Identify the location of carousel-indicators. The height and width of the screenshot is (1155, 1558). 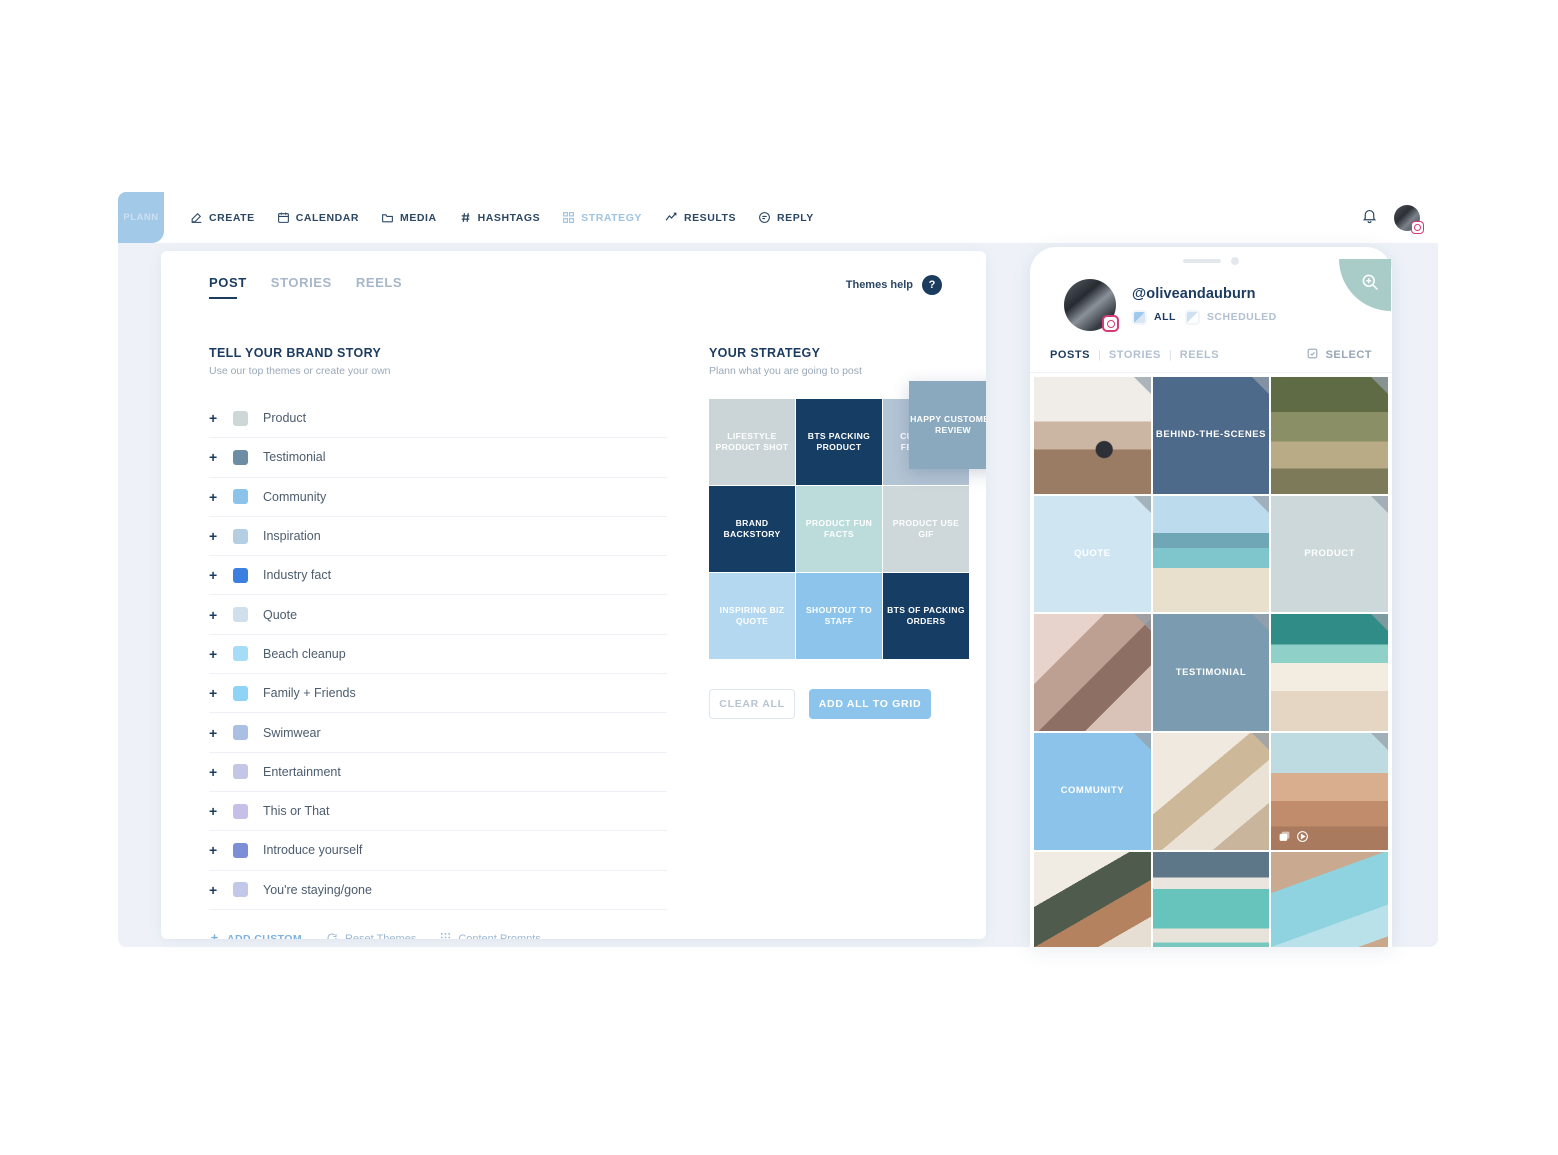
(1293, 836).